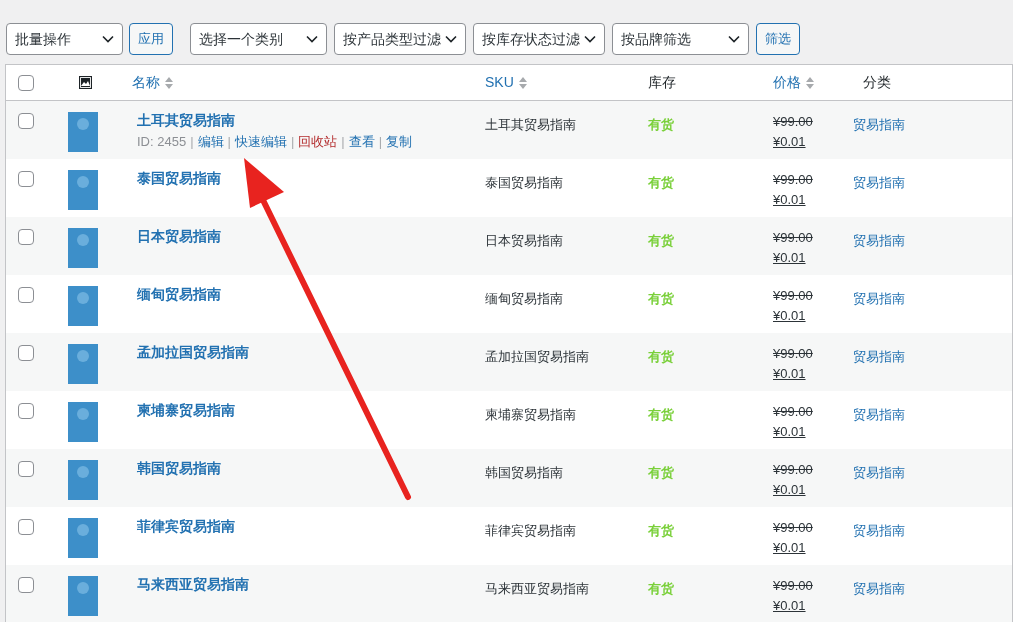 The image size is (1013, 622). Describe the element at coordinates (260, 142) in the screenshot. I see `row-action-link: 快速编辑` at that location.